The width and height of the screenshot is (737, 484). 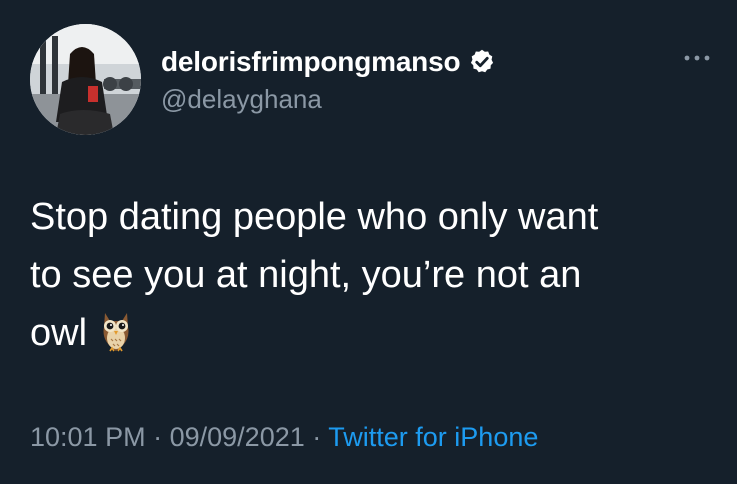 What do you see at coordinates (116, 331) in the screenshot?
I see `owl-emoji-icon` at bounding box center [116, 331].